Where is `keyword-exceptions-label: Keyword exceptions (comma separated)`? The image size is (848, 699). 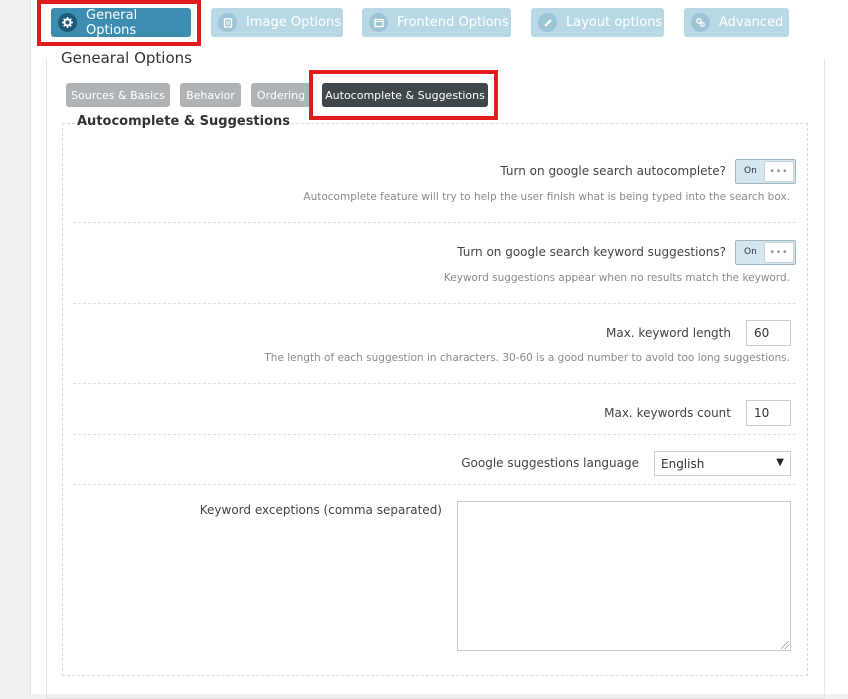 keyword-exceptions-label: Keyword exceptions (comma separated) is located at coordinates (320, 510).